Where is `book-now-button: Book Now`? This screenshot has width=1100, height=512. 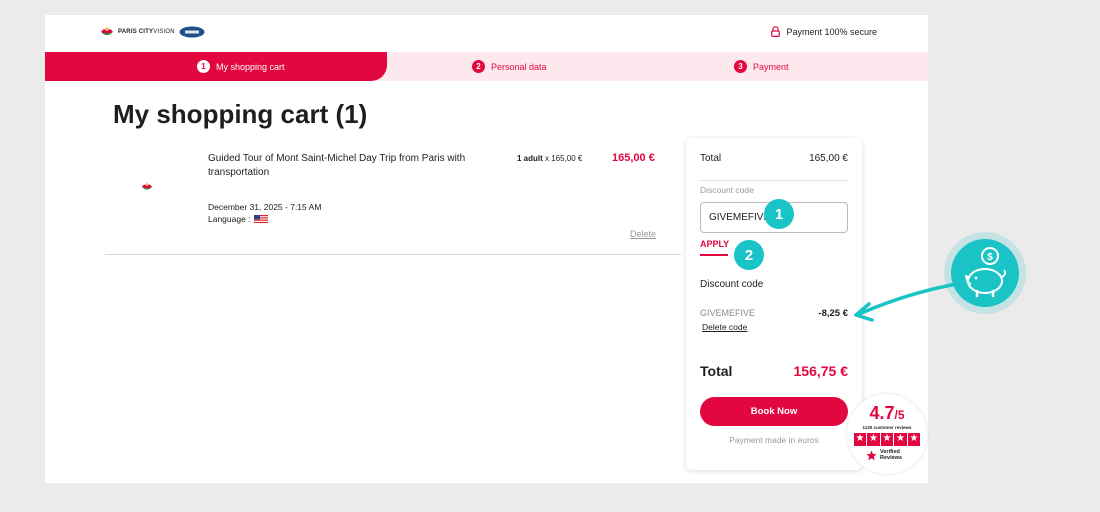
book-now-button: Book Now is located at coordinates (774, 411).